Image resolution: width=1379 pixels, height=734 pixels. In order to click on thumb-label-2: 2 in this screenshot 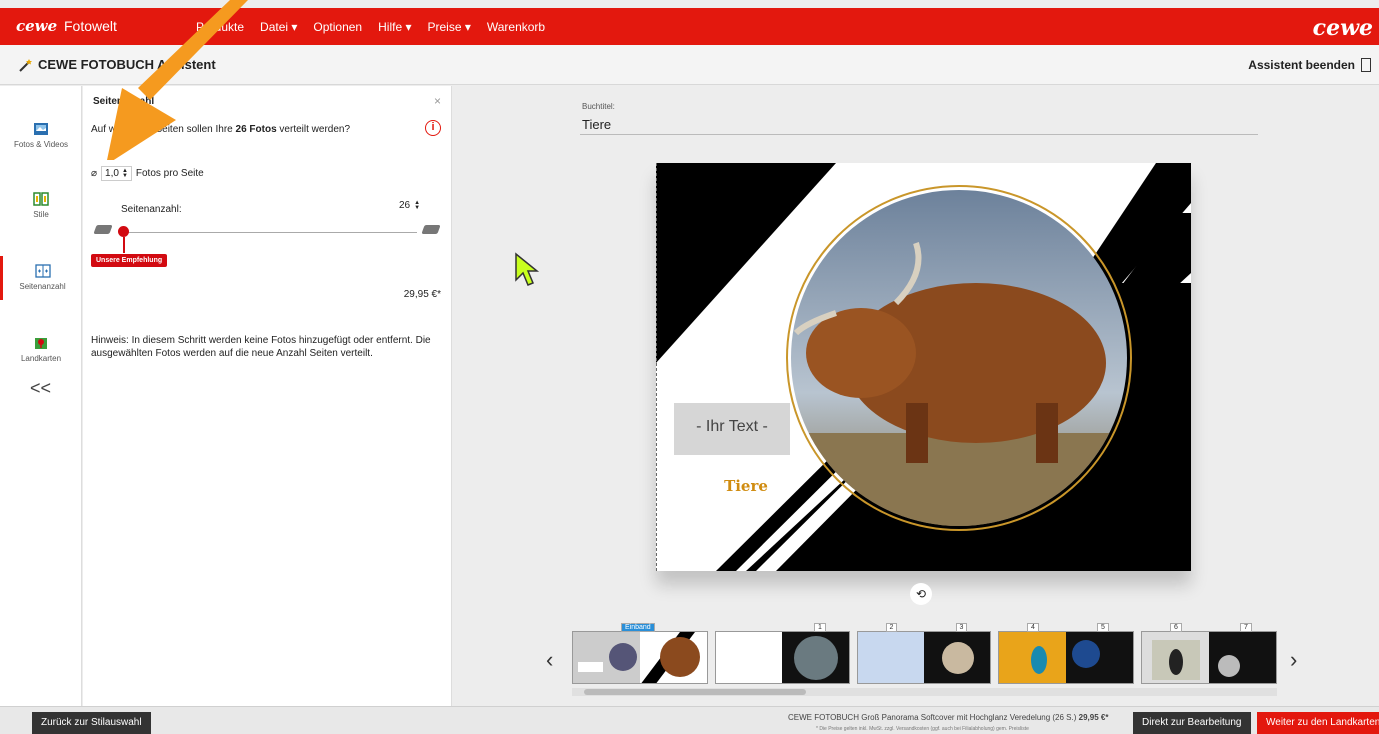, I will do `click(891, 627)`.